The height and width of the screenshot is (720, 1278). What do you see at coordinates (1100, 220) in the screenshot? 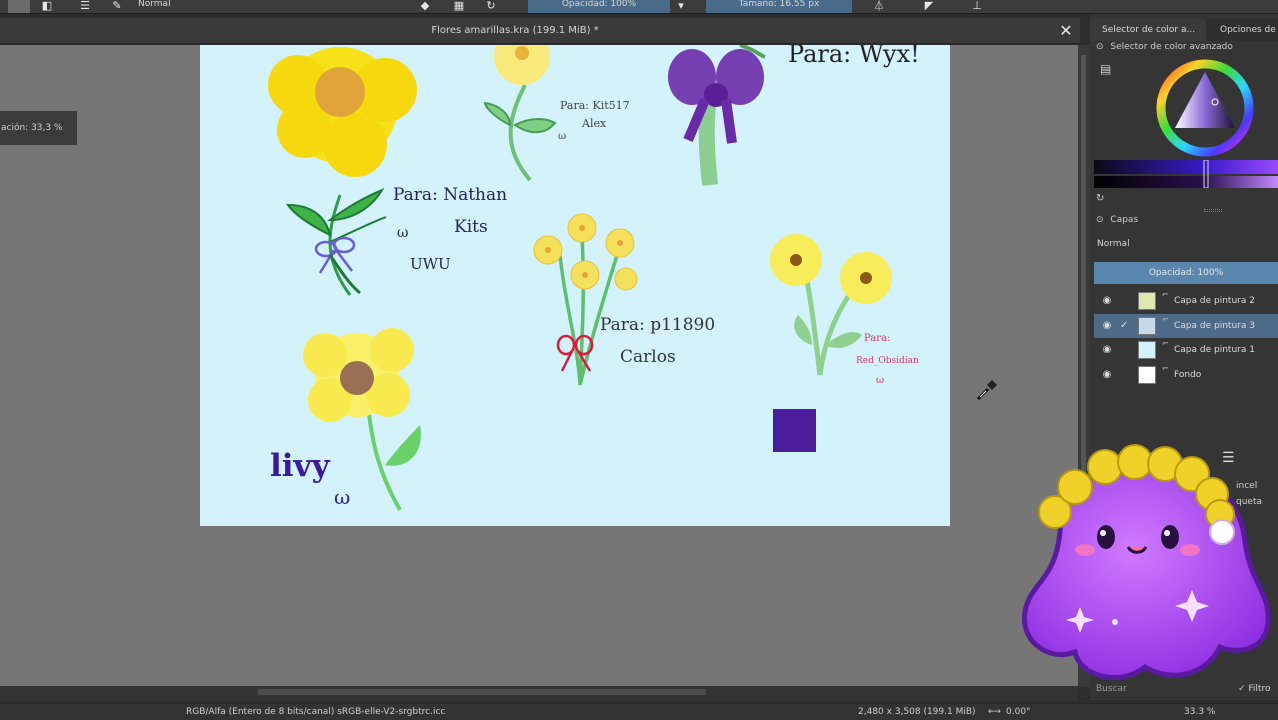
I see `layers-float-icon: ⊙` at bounding box center [1100, 220].